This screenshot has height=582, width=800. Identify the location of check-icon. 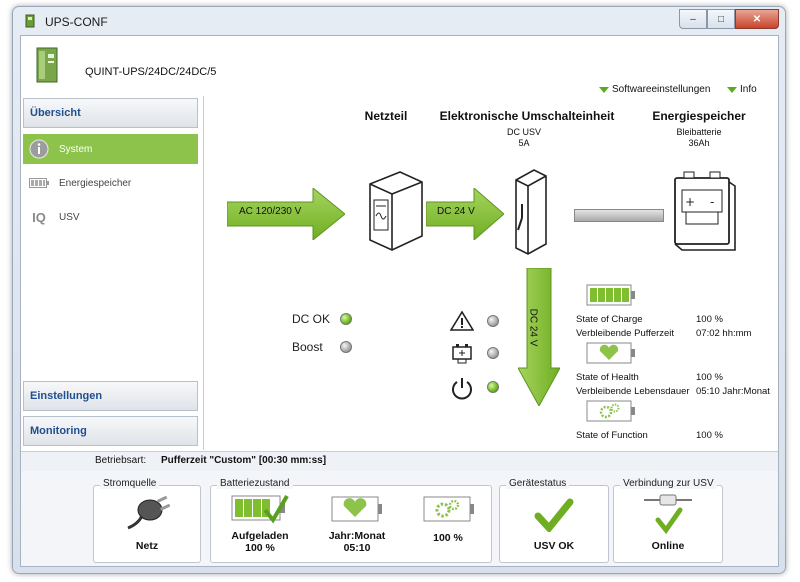
(554, 515).